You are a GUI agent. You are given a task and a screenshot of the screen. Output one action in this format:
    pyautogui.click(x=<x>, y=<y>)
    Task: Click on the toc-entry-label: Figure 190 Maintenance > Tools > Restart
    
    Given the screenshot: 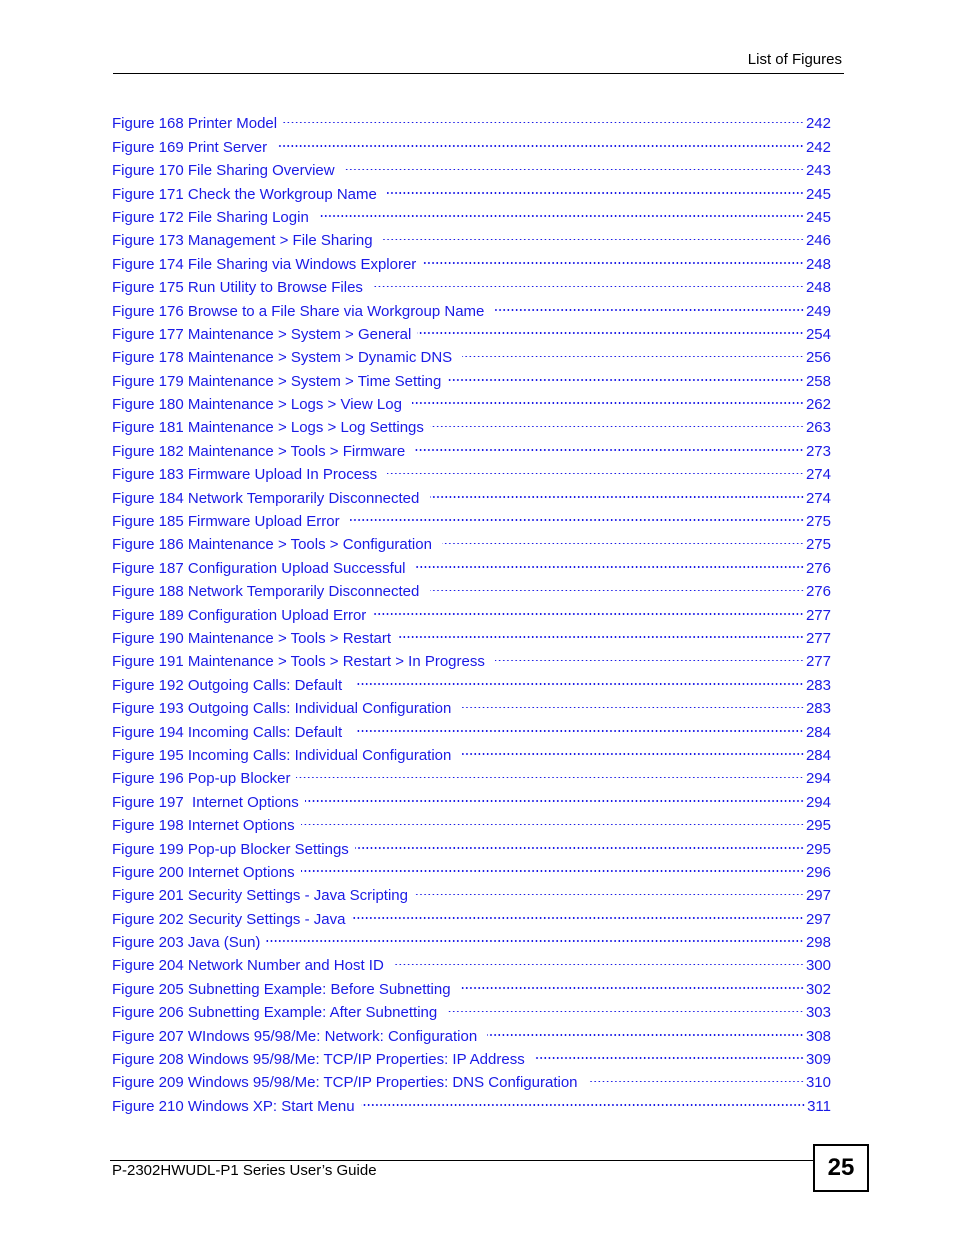 What is the action you would take?
    pyautogui.click(x=254, y=638)
    